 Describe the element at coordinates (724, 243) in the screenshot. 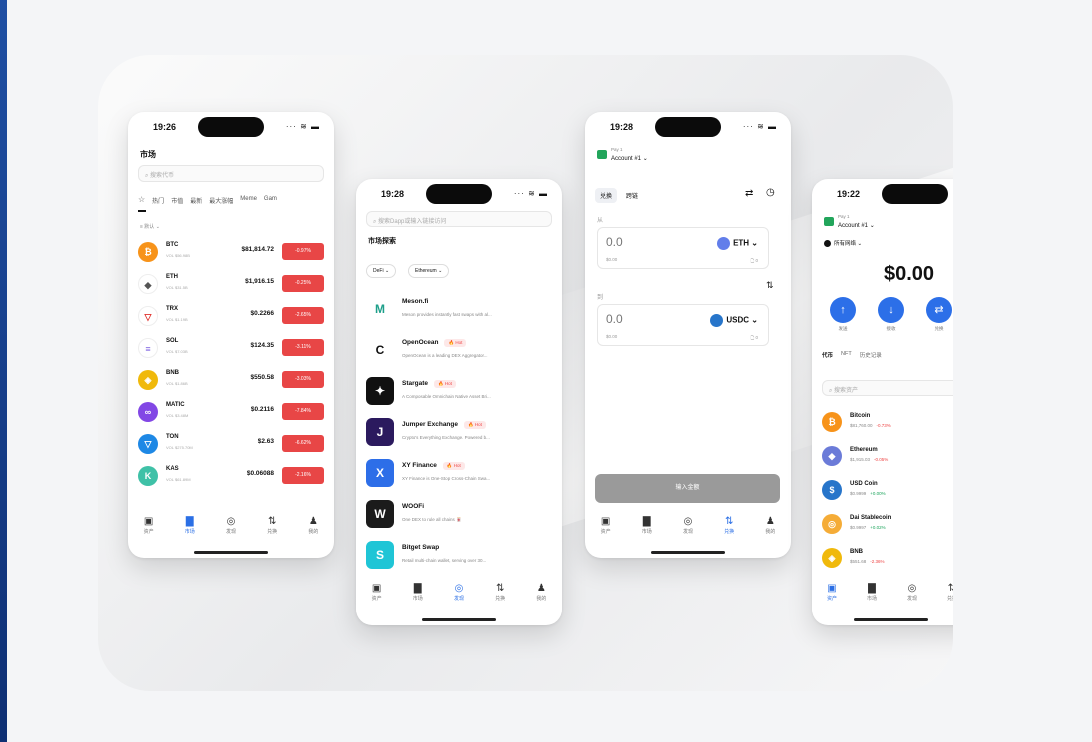

I see `eth-icon` at that location.